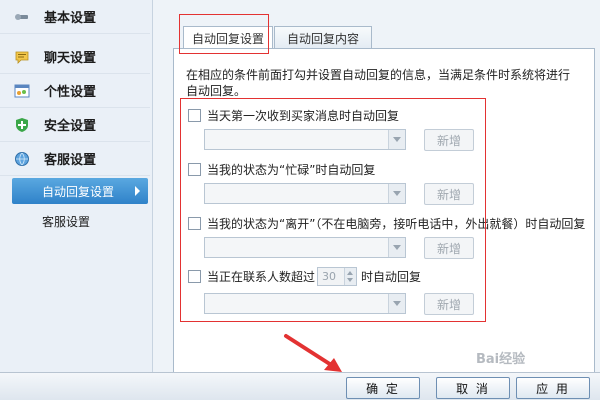  What do you see at coordinates (137, 191) in the screenshot?
I see `chevron-right-icon` at bounding box center [137, 191].